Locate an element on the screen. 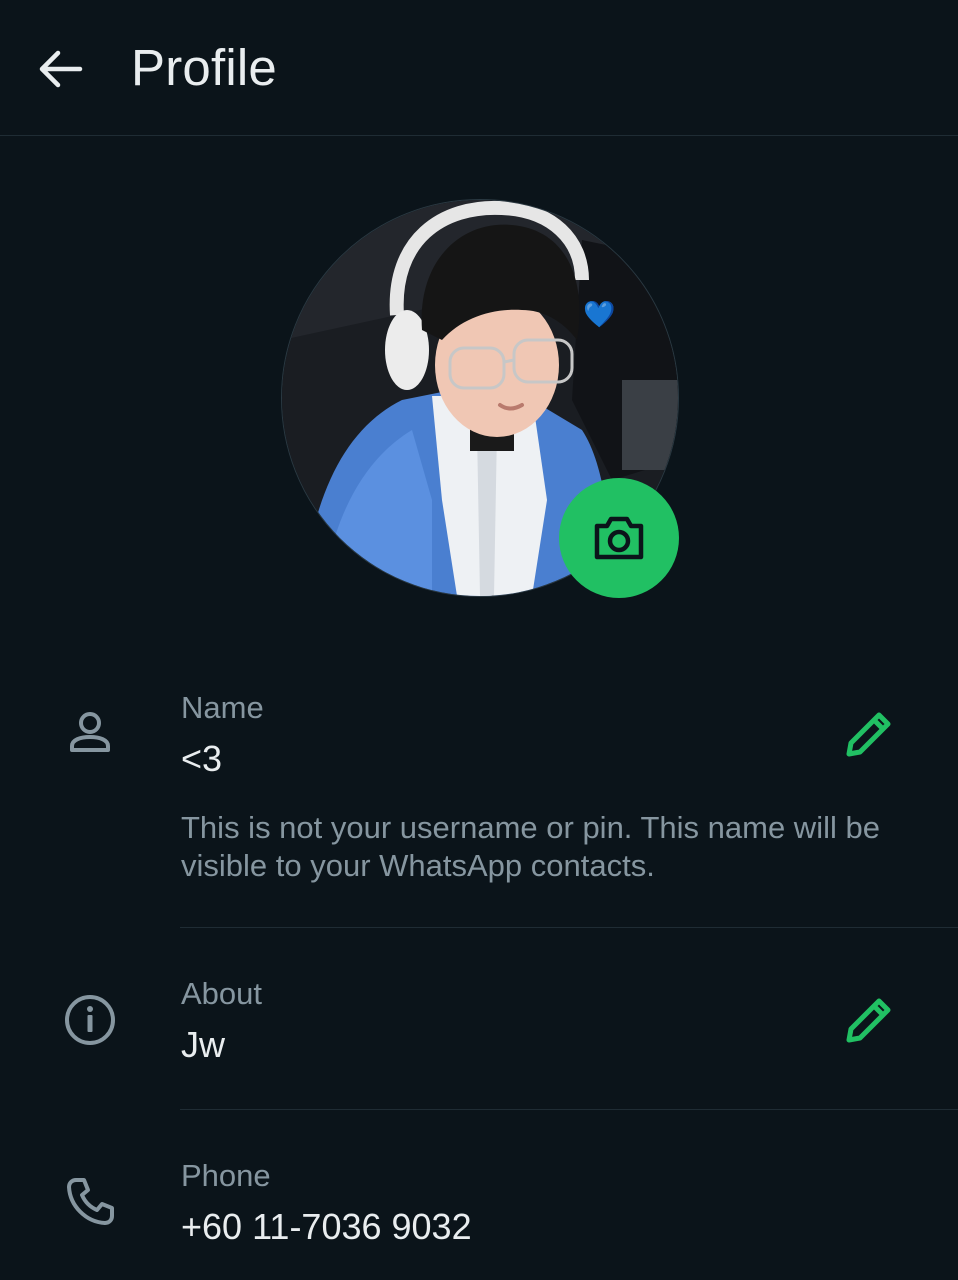 The height and width of the screenshot is (1280, 958). top-app-bar: Profile is located at coordinates (479, 68).